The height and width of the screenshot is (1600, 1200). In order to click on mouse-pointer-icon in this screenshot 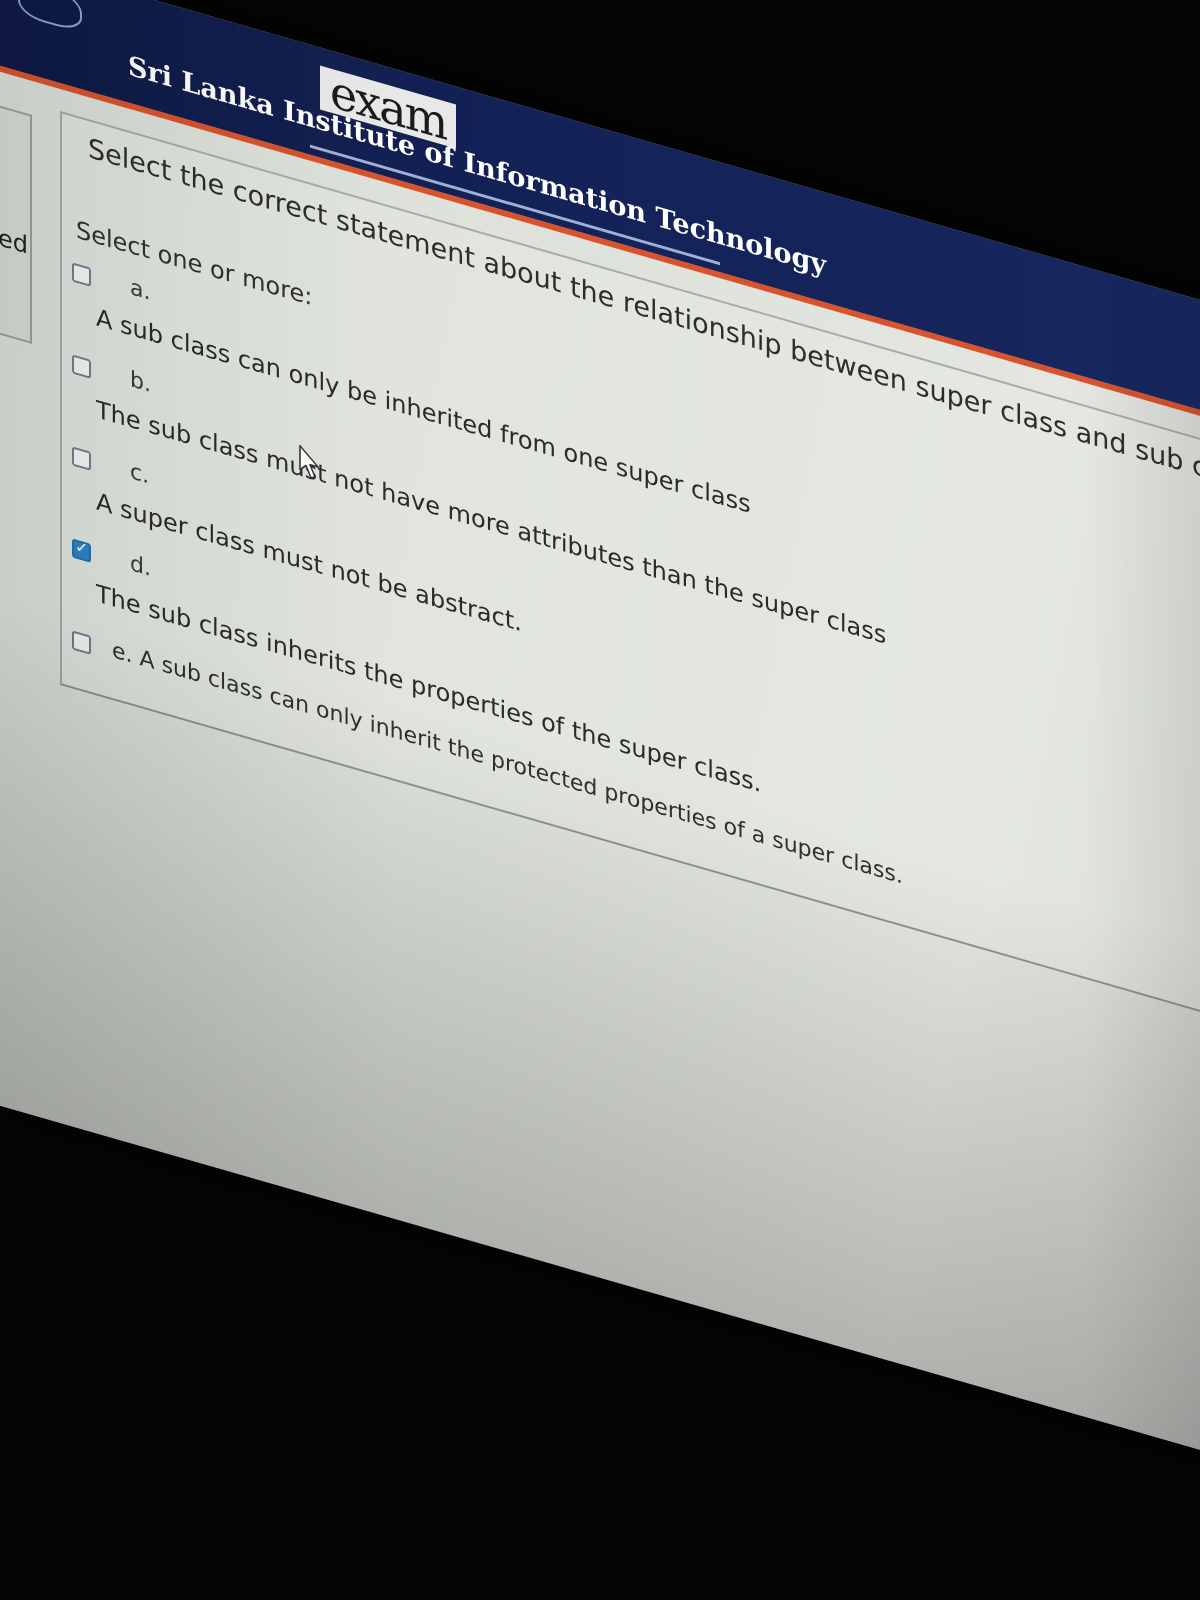, I will do `click(309, 461)`.